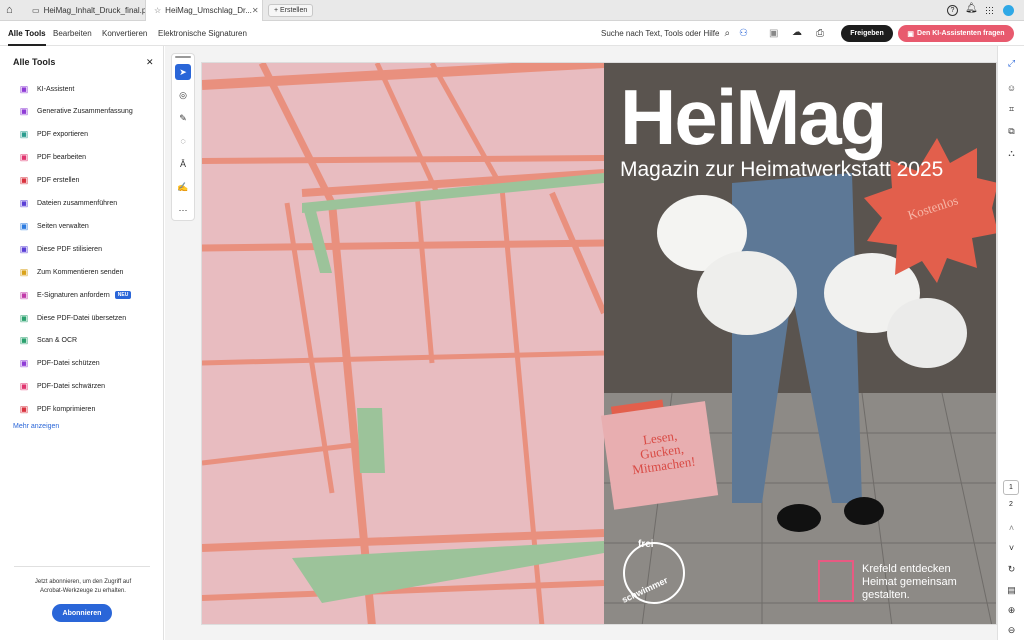 The height and width of the screenshot is (640, 1024). What do you see at coordinates (1011, 63) in the screenshot?
I see `expand-icon: ⤢` at bounding box center [1011, 63].